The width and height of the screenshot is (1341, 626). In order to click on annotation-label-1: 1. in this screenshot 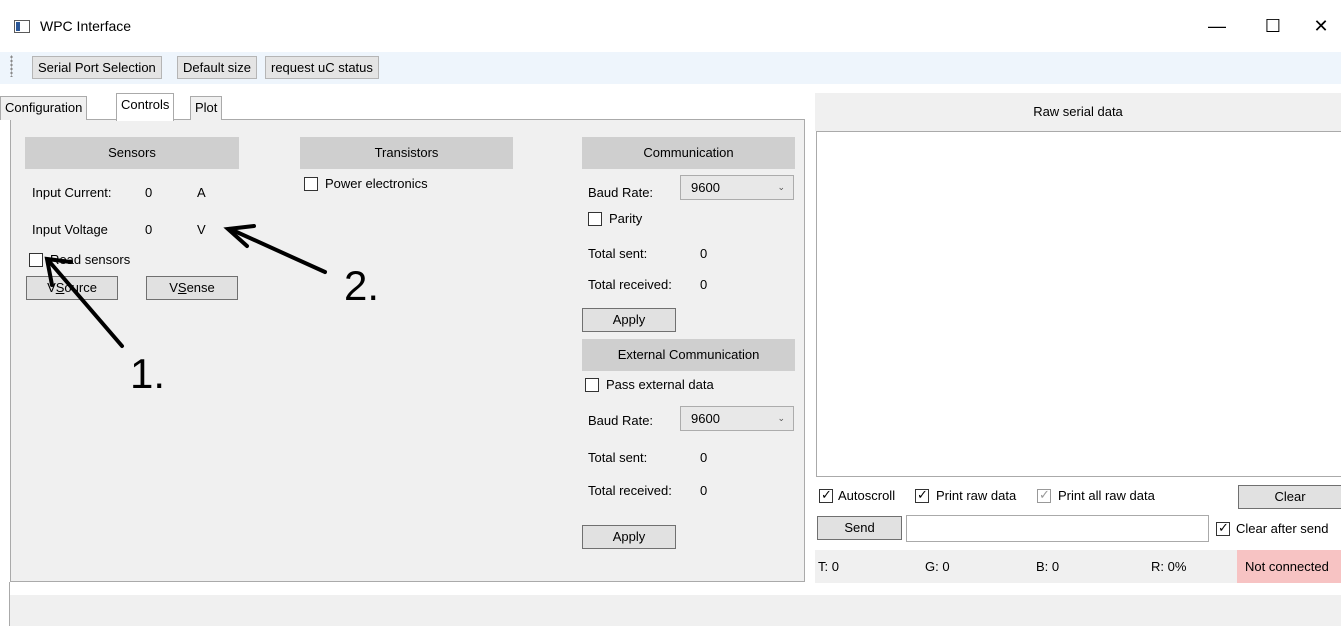, I will do `click(148, 373)`.